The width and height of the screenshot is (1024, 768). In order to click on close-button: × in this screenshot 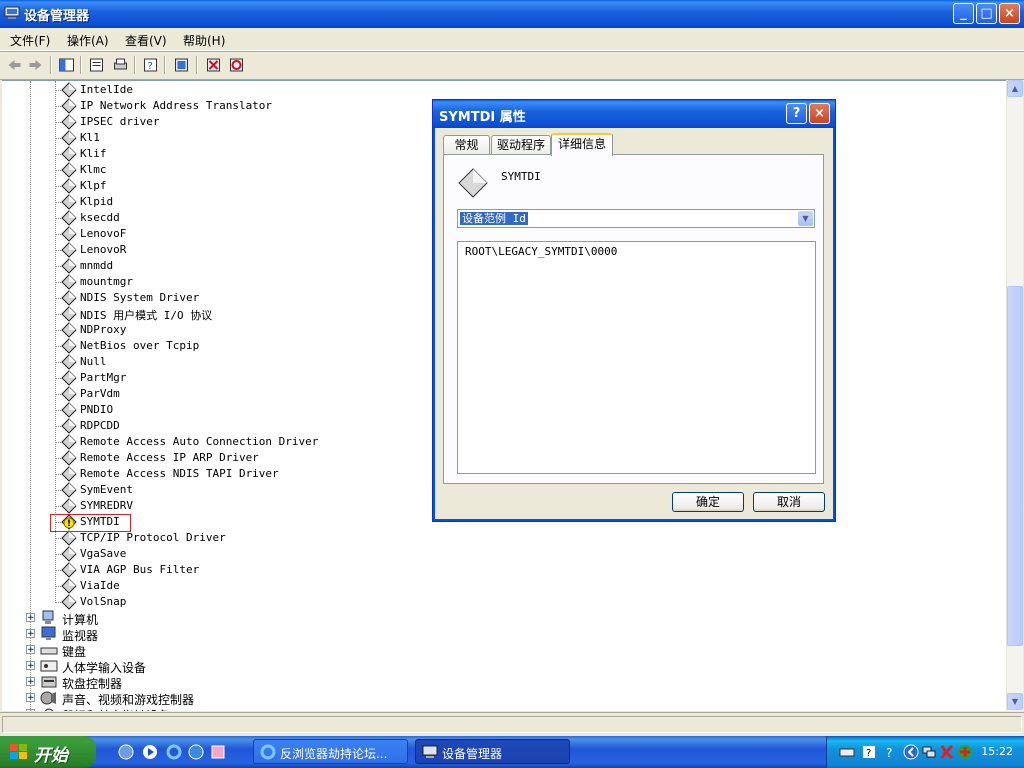, I will do `click(1009, 13)`.